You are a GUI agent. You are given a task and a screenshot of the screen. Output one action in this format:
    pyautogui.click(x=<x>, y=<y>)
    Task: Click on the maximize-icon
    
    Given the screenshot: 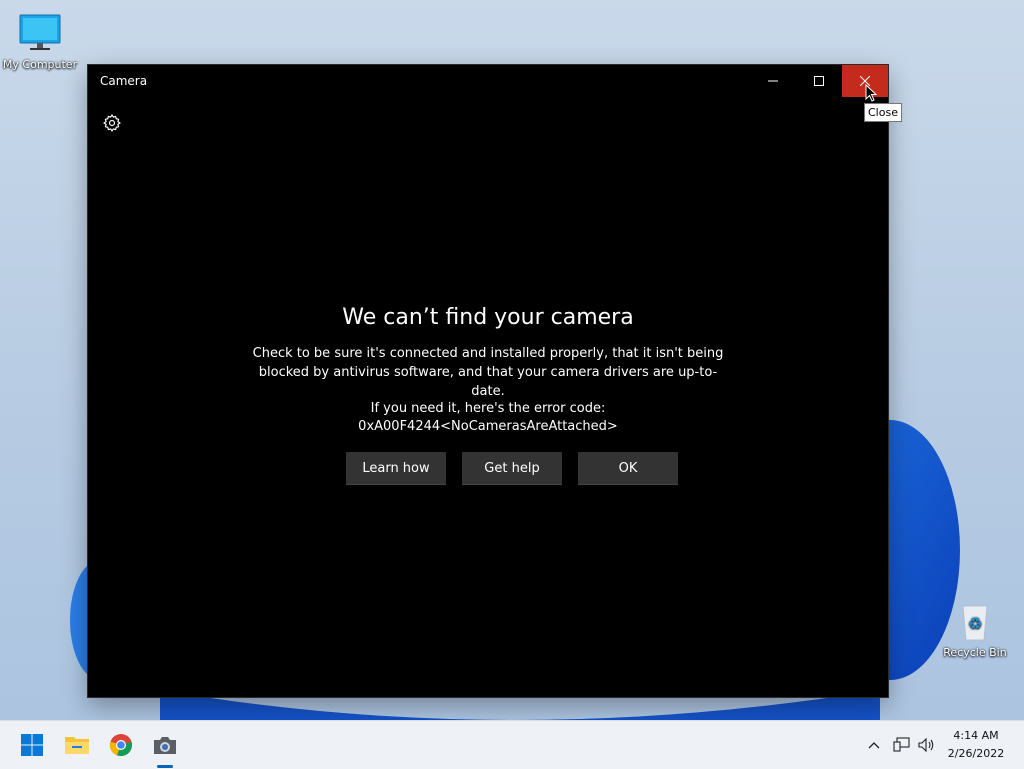 What is the action you would take?
    pyautogui.click(x=819, y=81)
    